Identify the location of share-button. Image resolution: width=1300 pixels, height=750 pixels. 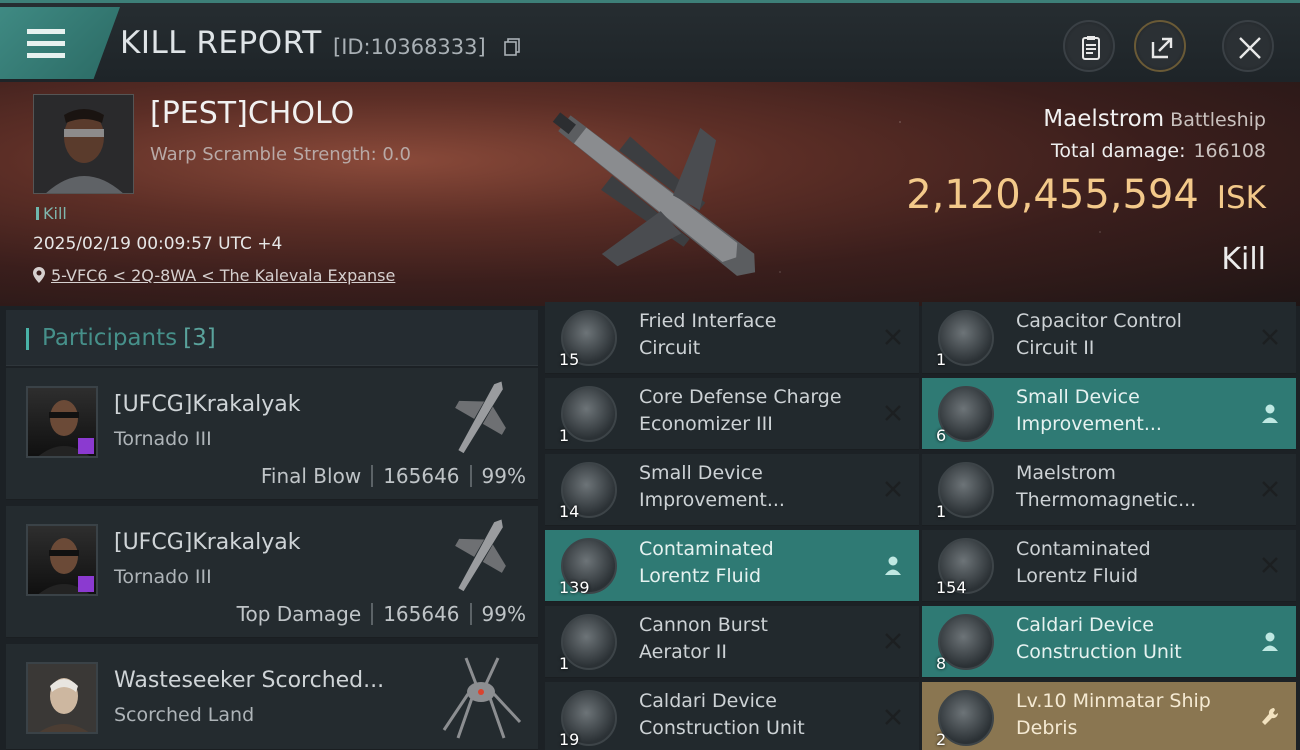
(1160, 46).